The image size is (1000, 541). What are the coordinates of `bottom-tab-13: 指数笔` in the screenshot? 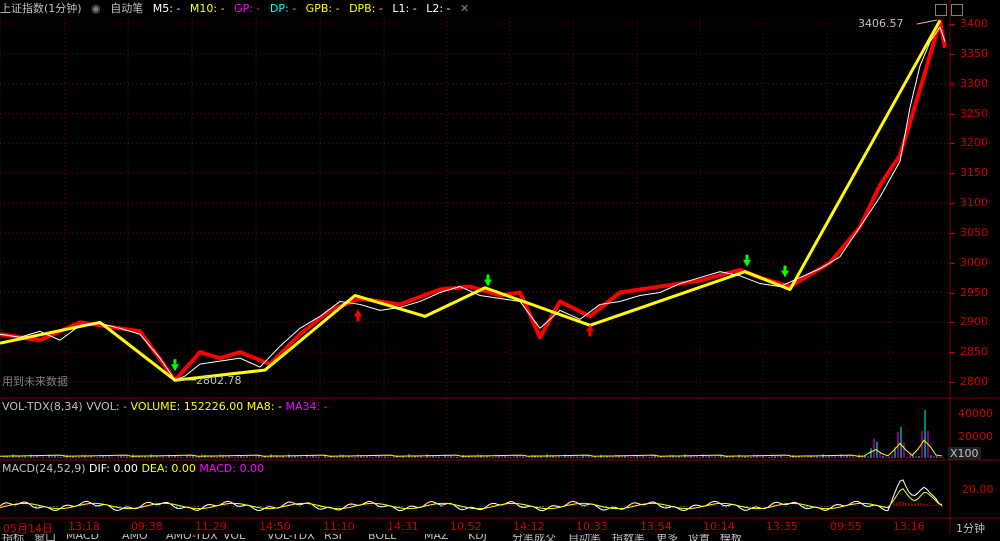 It's located at (628, 537).